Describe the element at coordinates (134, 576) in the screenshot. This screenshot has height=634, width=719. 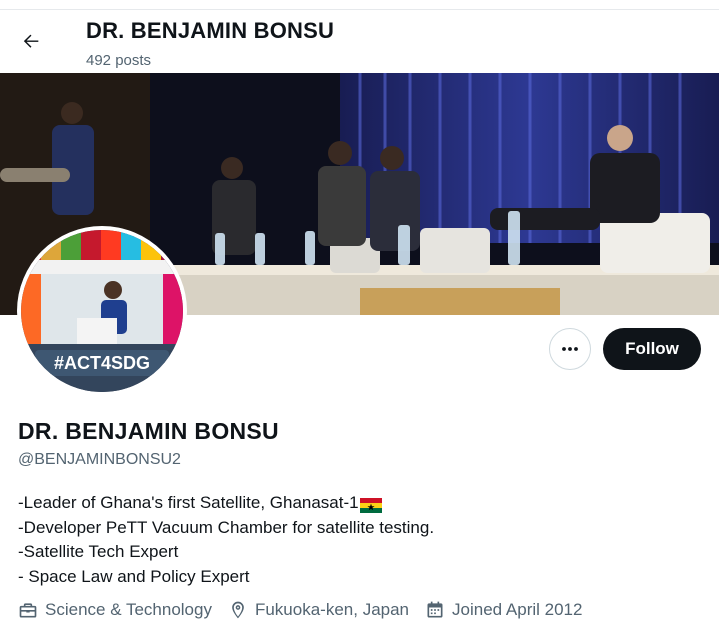
I see `bio-line: - Space Law and Policy Expert` at that location.